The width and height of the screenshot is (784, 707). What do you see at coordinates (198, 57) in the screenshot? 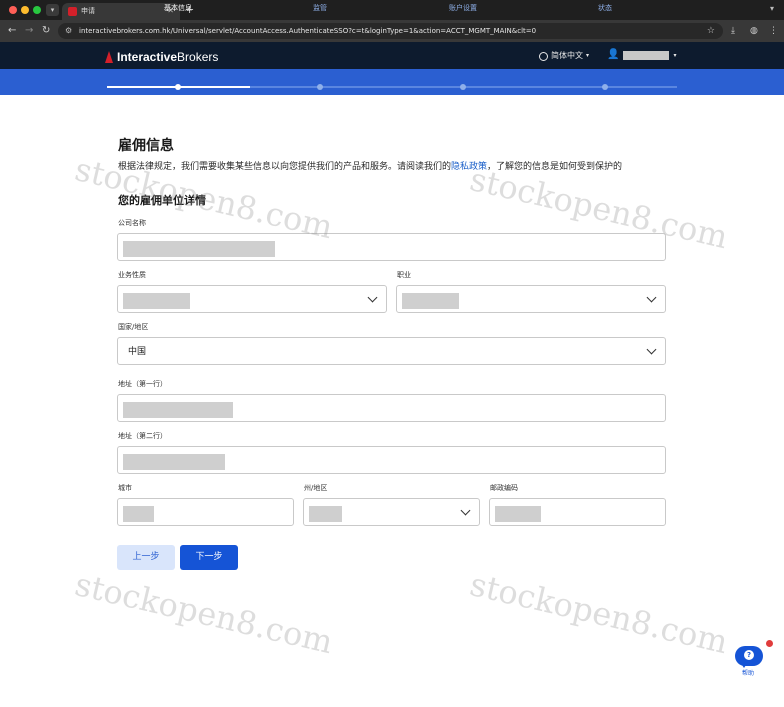
I see `logo-text-regular: Brokers` at bounding box center [198, 57].